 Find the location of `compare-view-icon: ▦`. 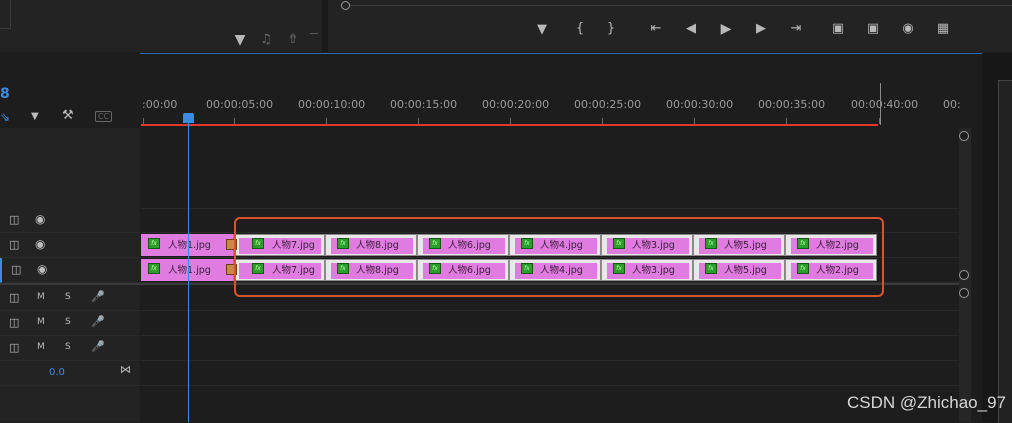

compare-view-icon: ▦ is located at coordinates (943, 29).